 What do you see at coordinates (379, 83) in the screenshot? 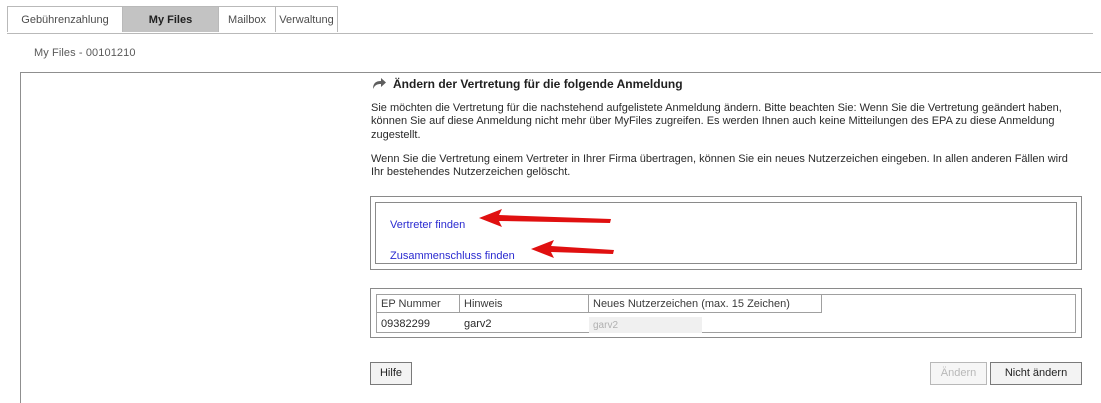
I see `redirect-arrow-icon` at bounding box center [379, 83].